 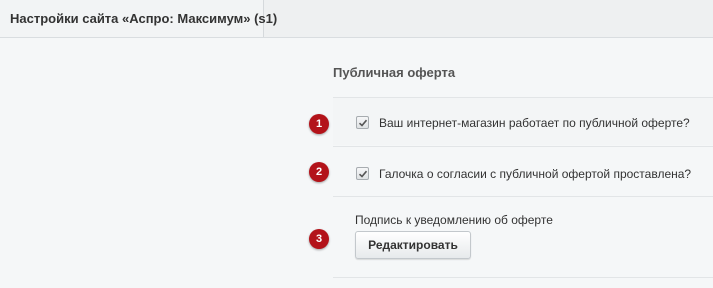 I want to click on top-bar: Настройки сайта «Аспро: Максимум» (s1), so click(x=356, y=19).